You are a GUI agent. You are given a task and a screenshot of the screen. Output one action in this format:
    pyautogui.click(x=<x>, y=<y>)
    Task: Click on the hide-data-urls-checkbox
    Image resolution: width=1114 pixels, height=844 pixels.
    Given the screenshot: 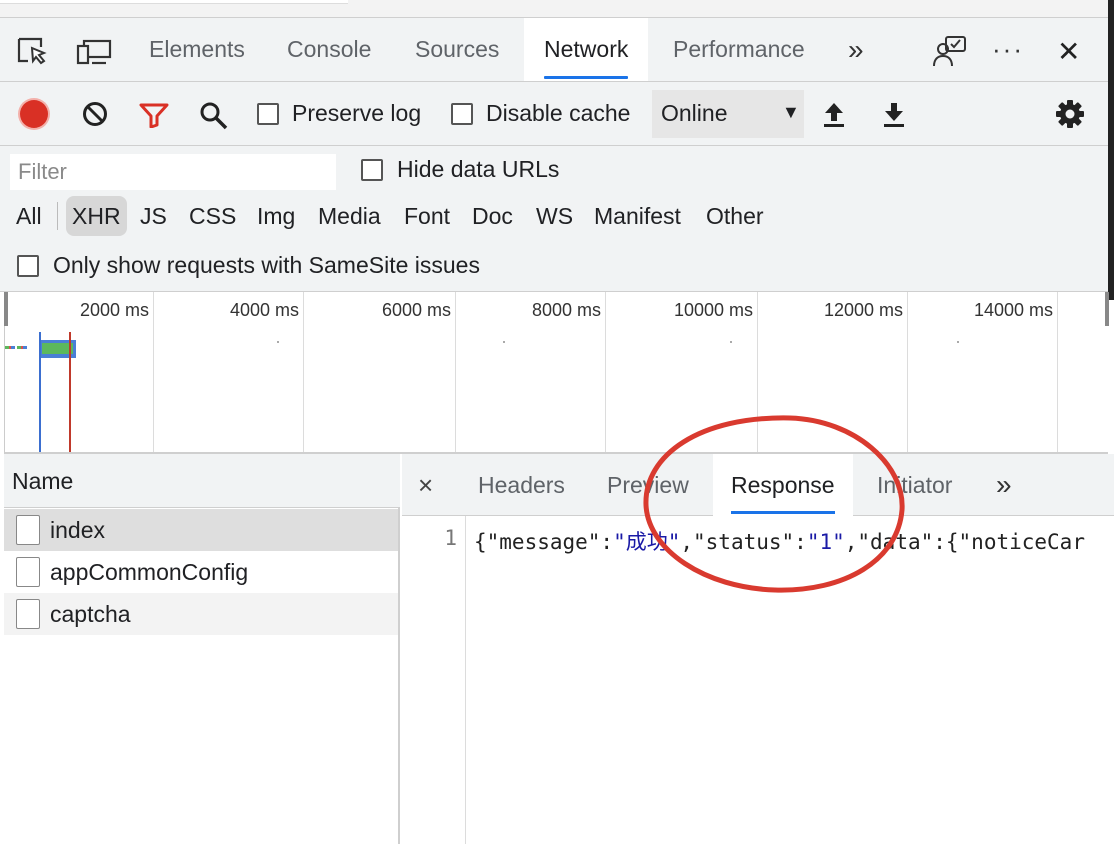 What is the action you would take?
    pyautogui.click(x=372, y=170)
    